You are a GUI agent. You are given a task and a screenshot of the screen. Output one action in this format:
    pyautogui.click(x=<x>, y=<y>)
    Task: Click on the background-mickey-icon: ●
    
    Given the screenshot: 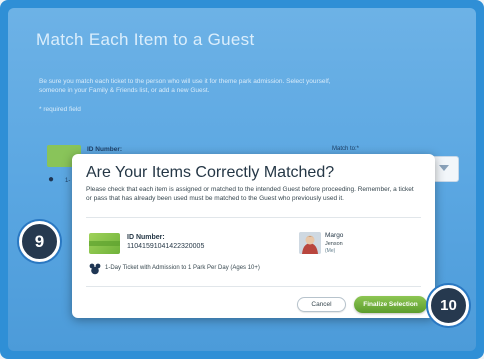 What is the action you would take?
    pyautogui.click(x=51, y=179)
    